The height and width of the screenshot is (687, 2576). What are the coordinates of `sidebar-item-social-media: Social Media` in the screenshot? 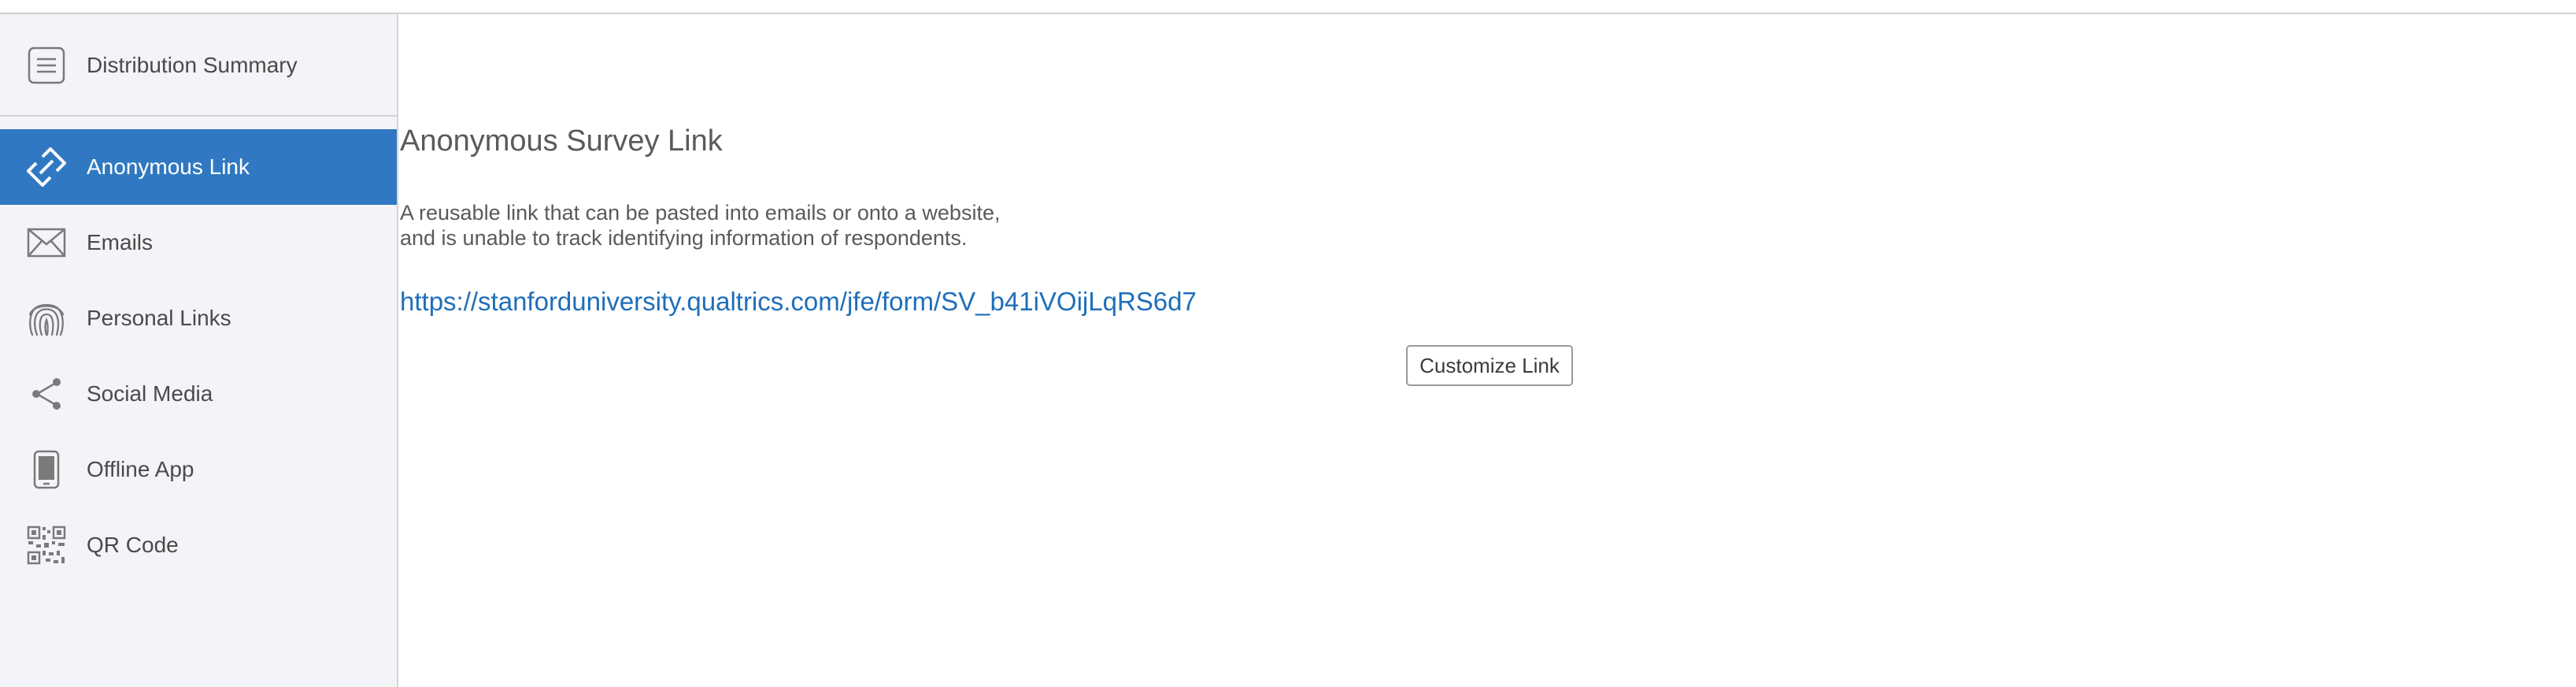 It's located at (198, 394).